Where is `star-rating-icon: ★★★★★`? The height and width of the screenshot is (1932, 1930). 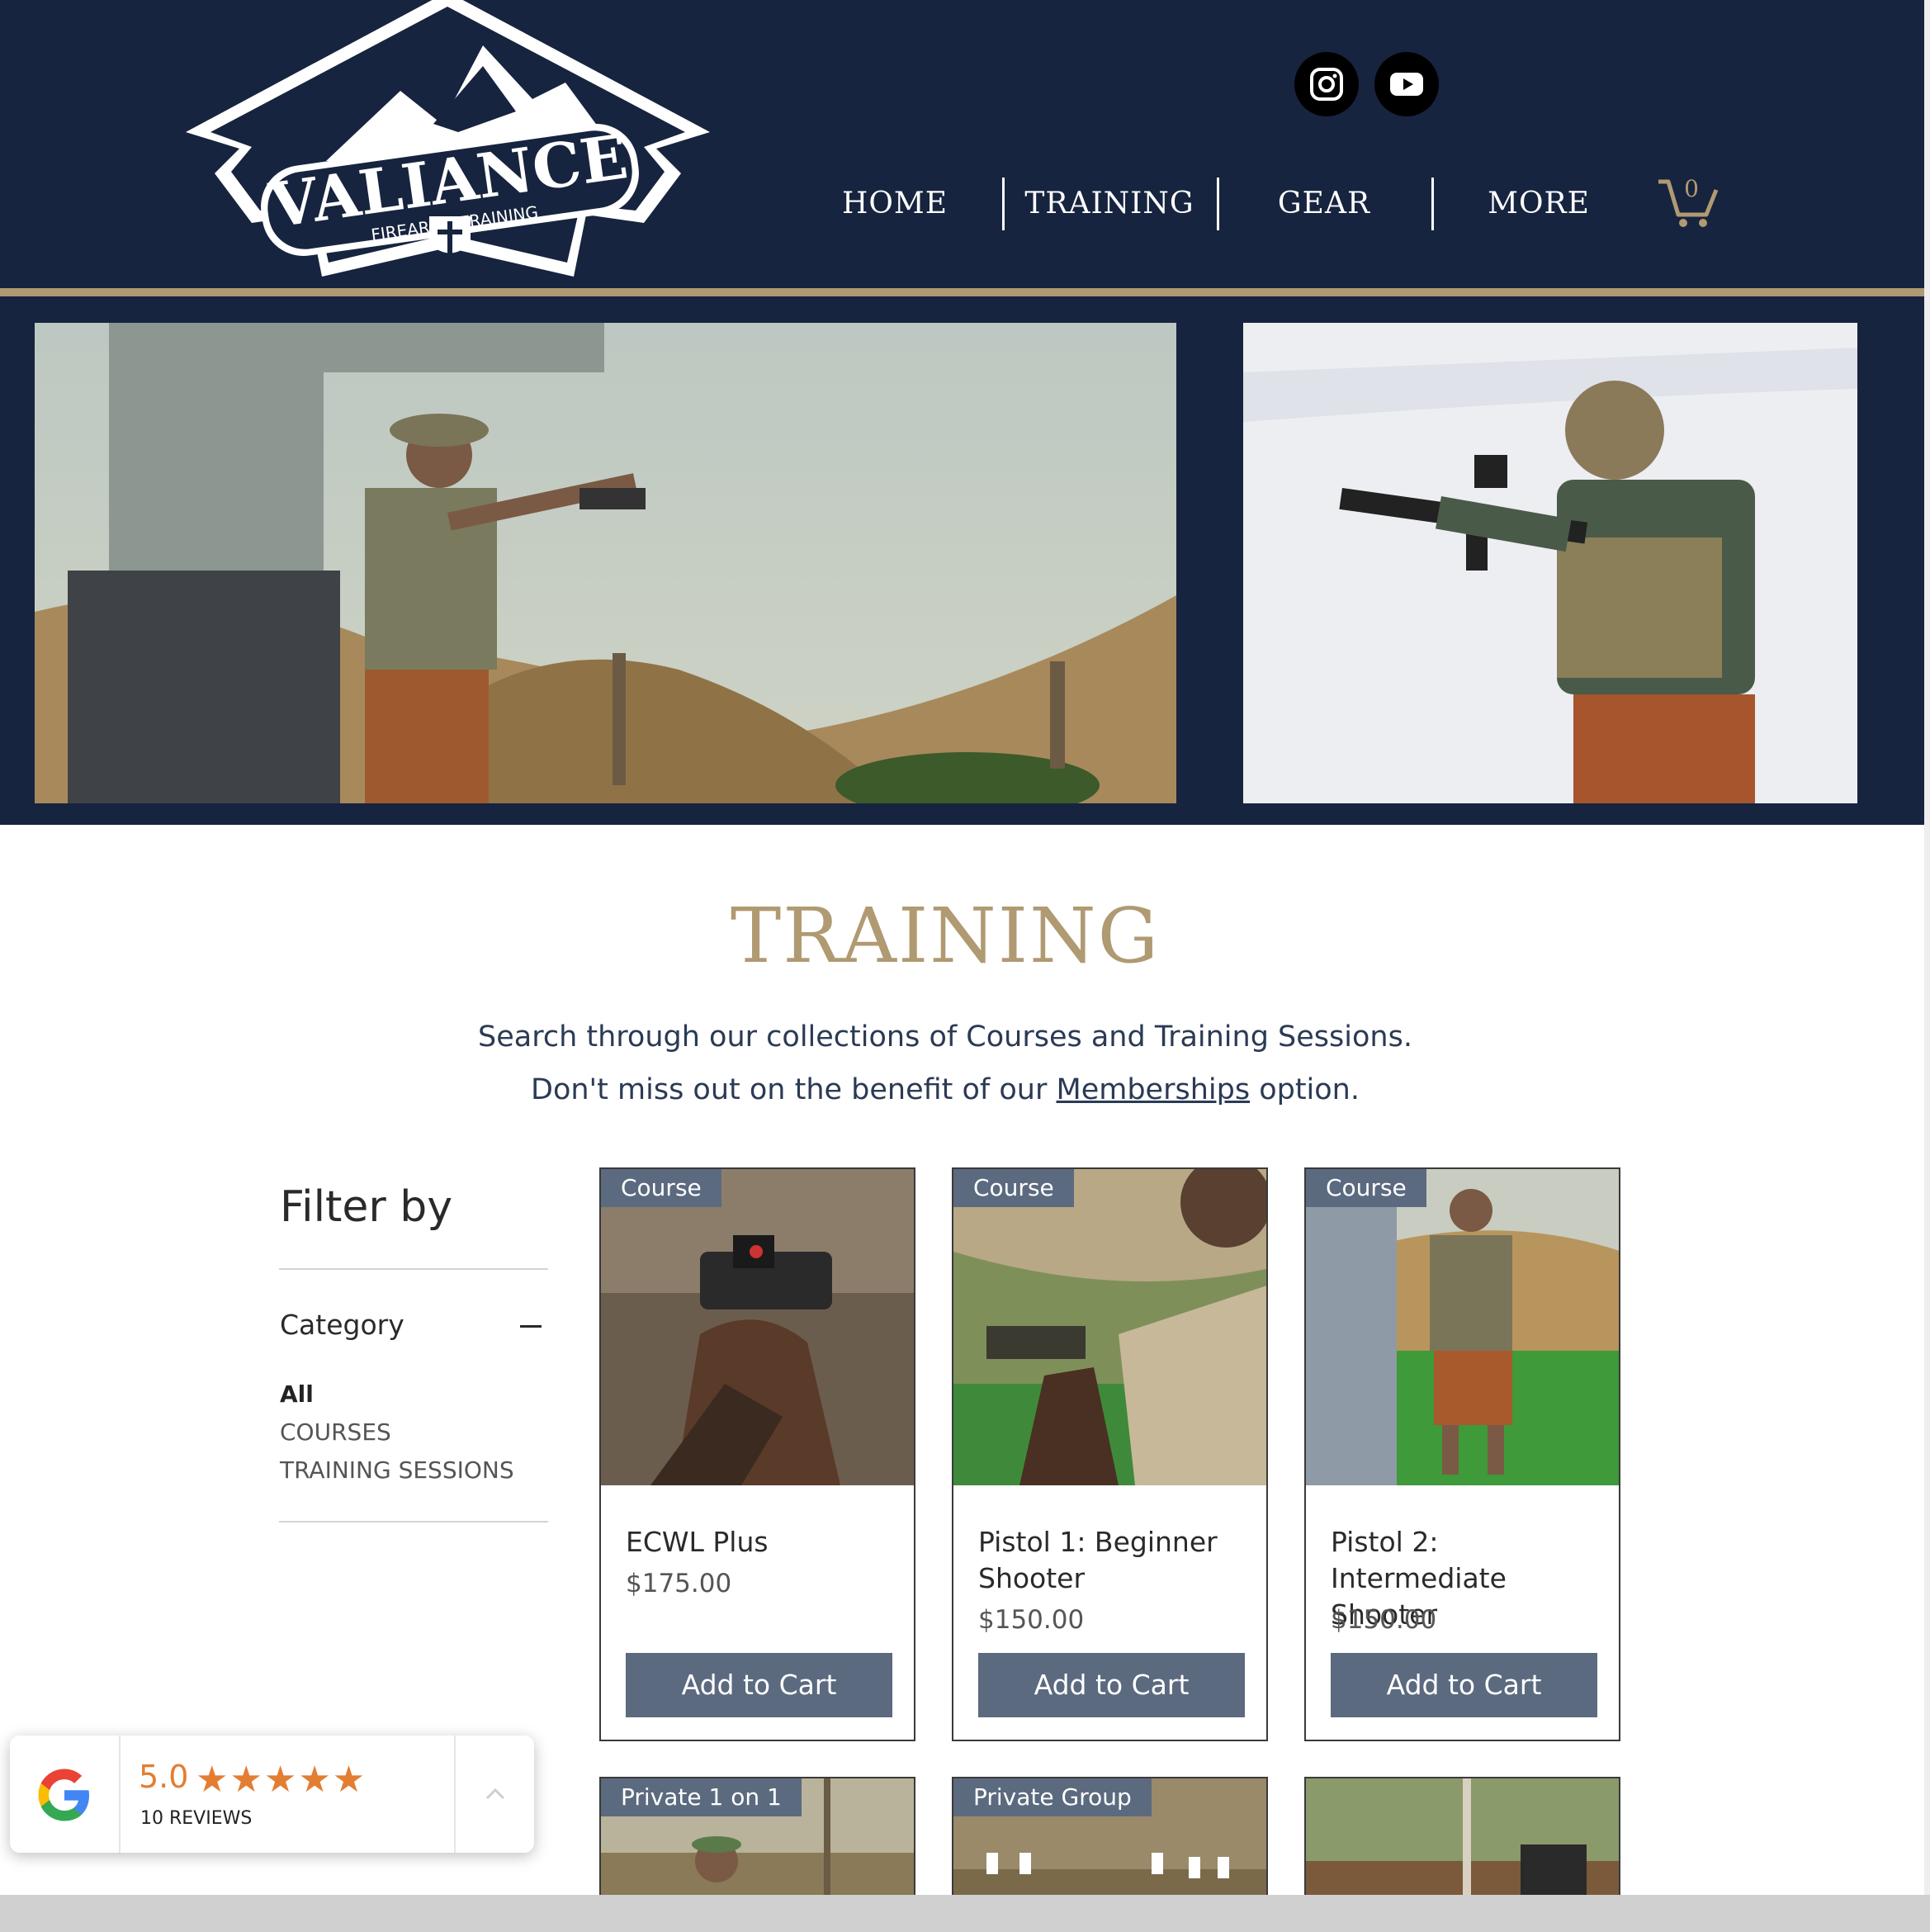
star-rating-icon: ★★★★★ is located at coordinates (281, 1780).